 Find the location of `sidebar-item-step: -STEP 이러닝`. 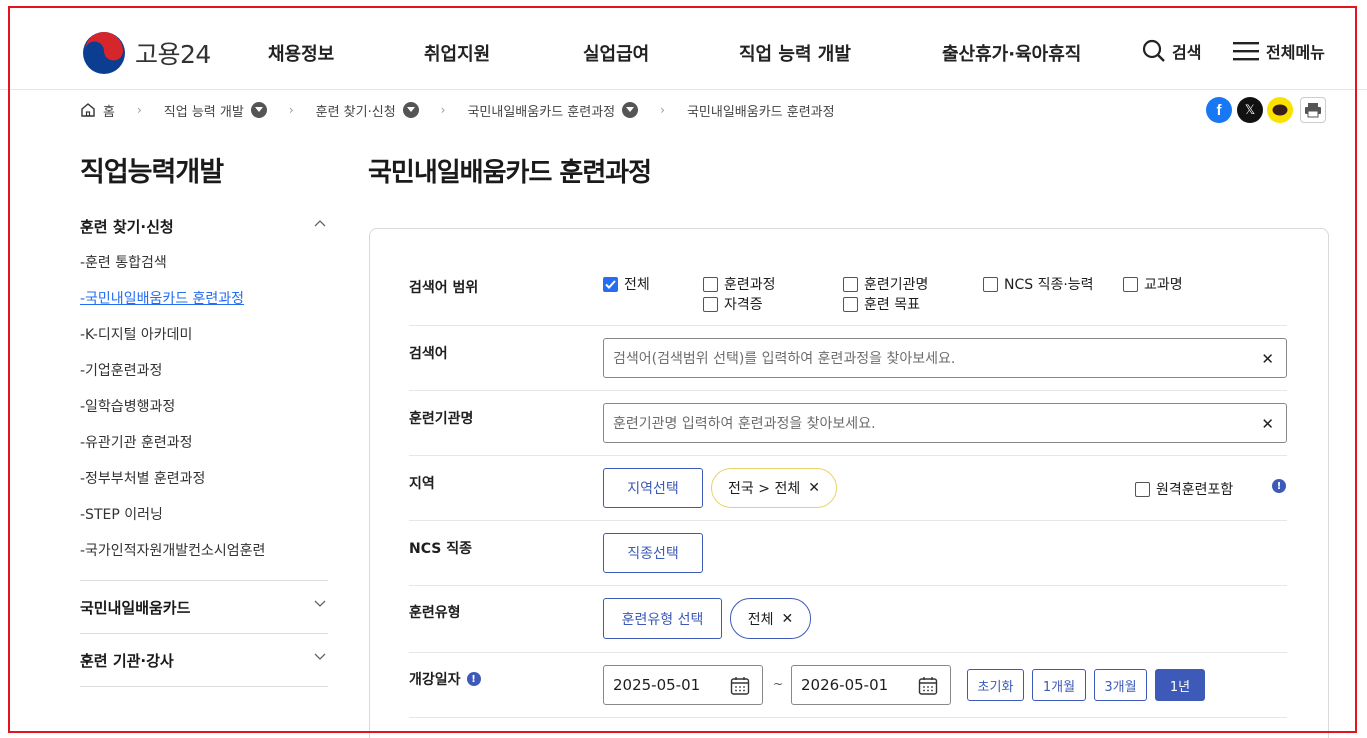

sidebar-item-step: -STEP 이러닝 is located at coordinates (121, 514).